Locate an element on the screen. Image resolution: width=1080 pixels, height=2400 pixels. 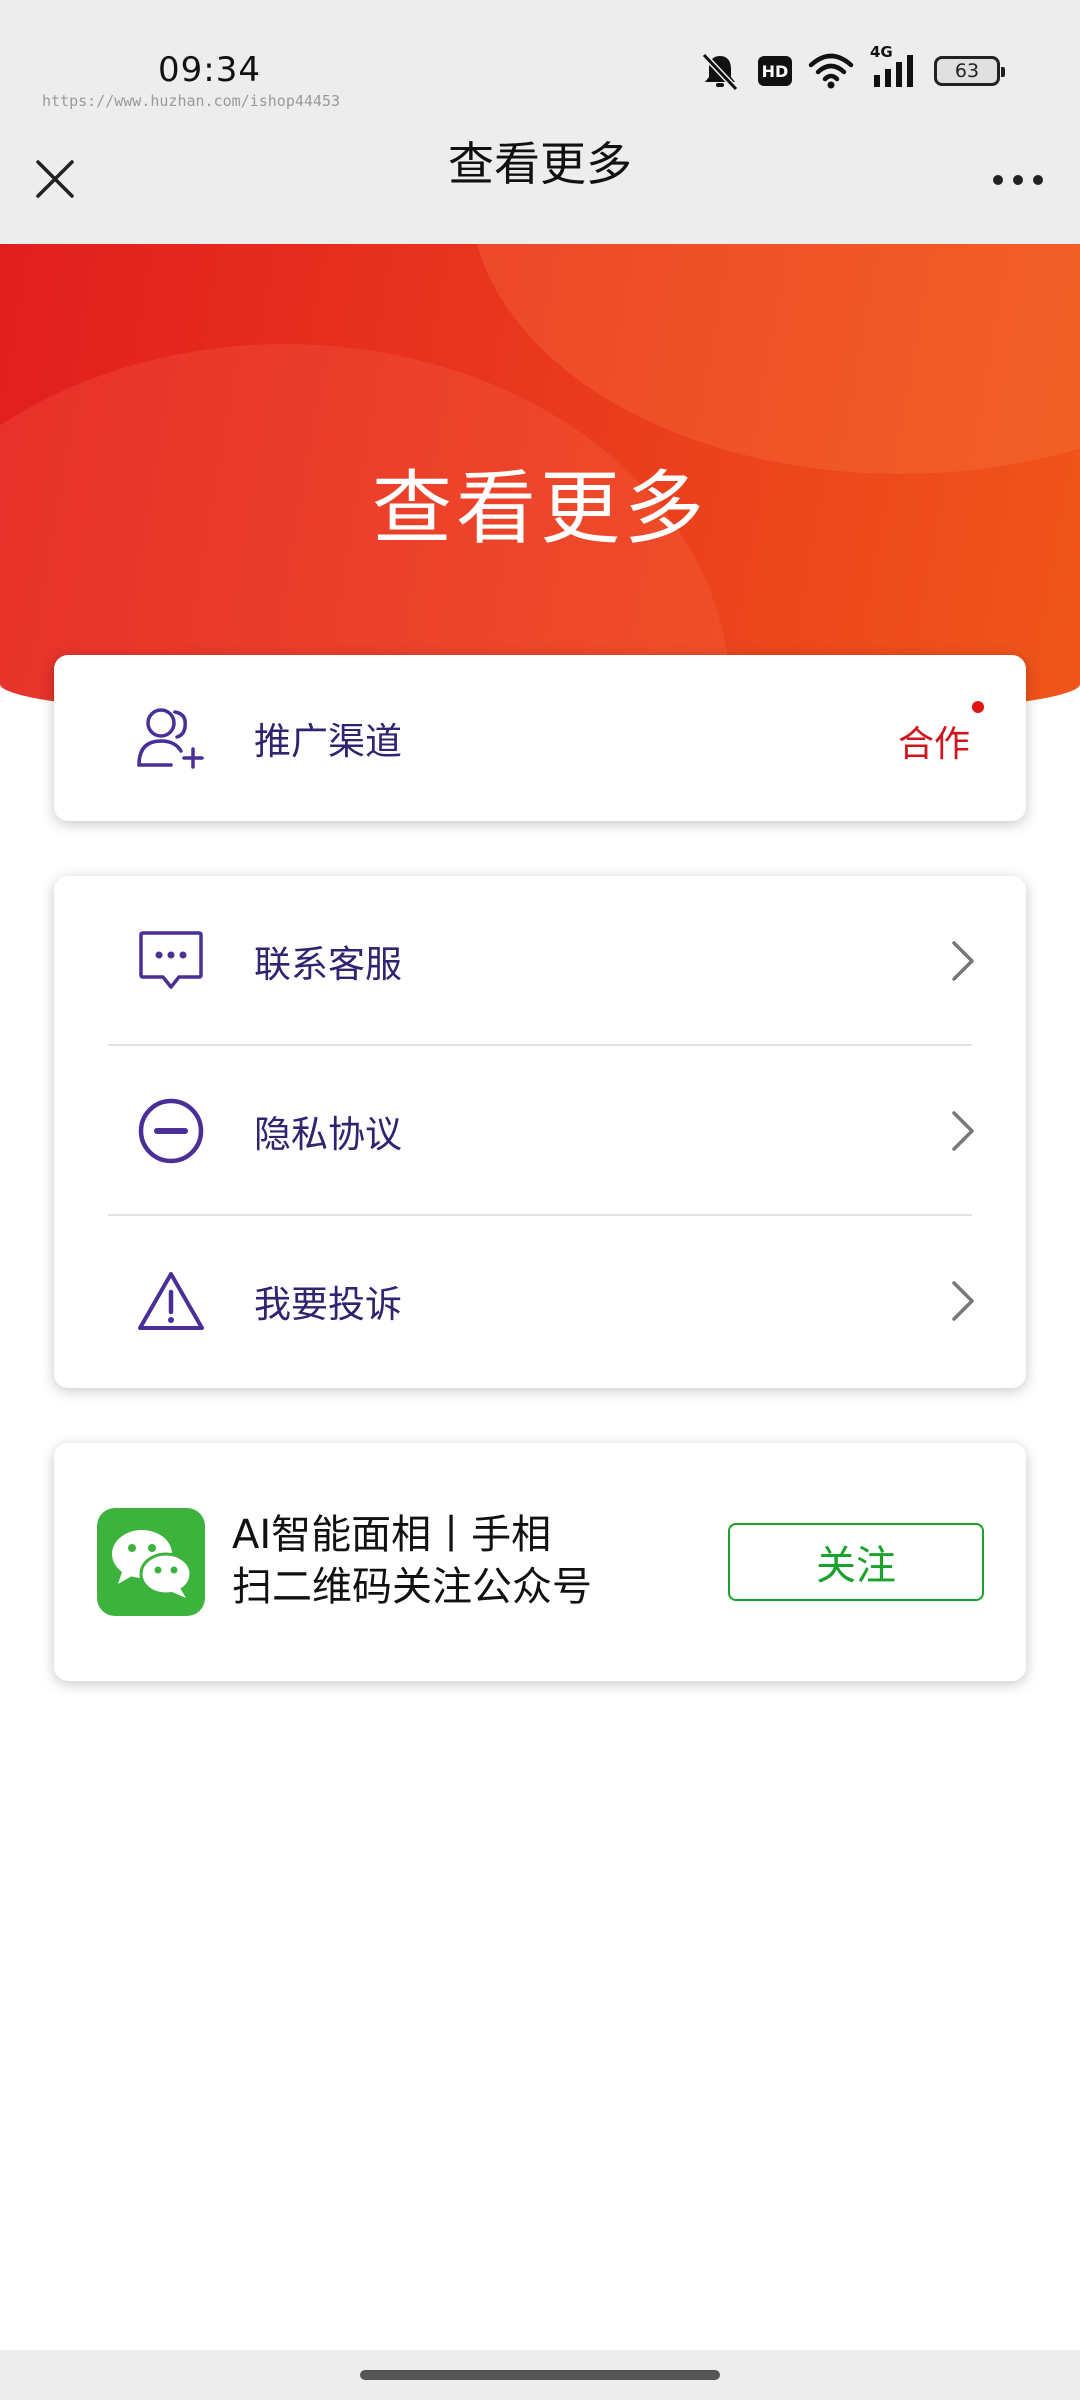
warning-triangle-icon is located at coordinates (171, 1301).